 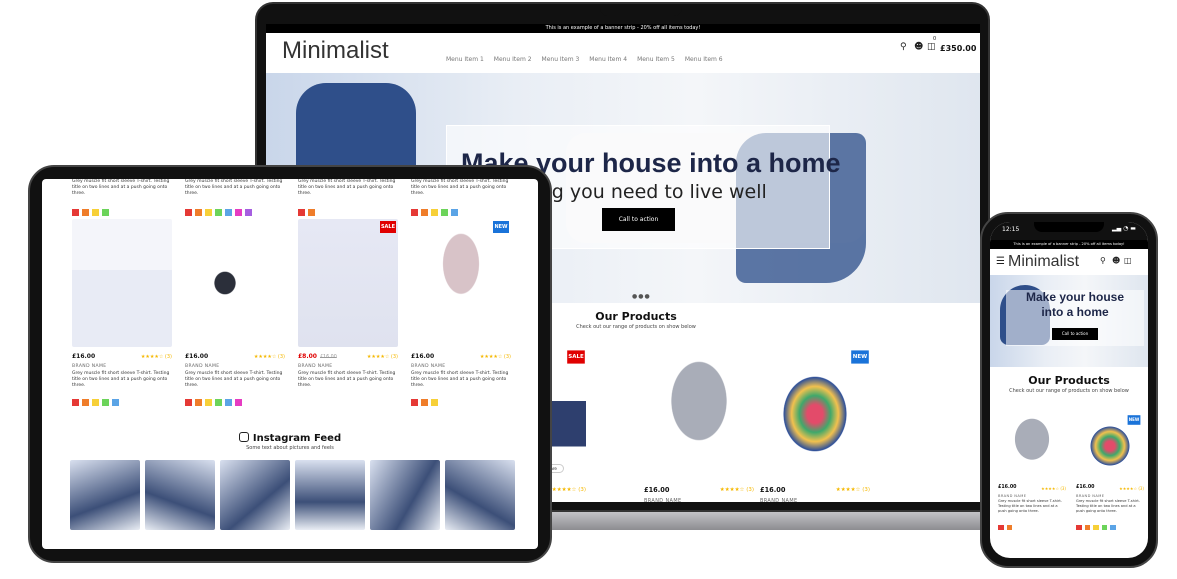 I want to click on carousel-dots: ●●●, so click(x=641, y=296).